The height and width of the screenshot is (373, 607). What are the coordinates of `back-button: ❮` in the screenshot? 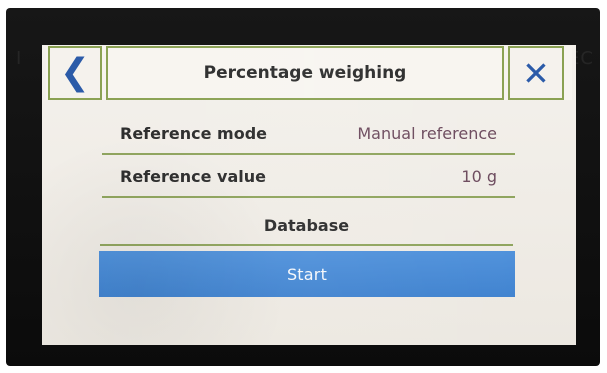 It's located at (75, 73).